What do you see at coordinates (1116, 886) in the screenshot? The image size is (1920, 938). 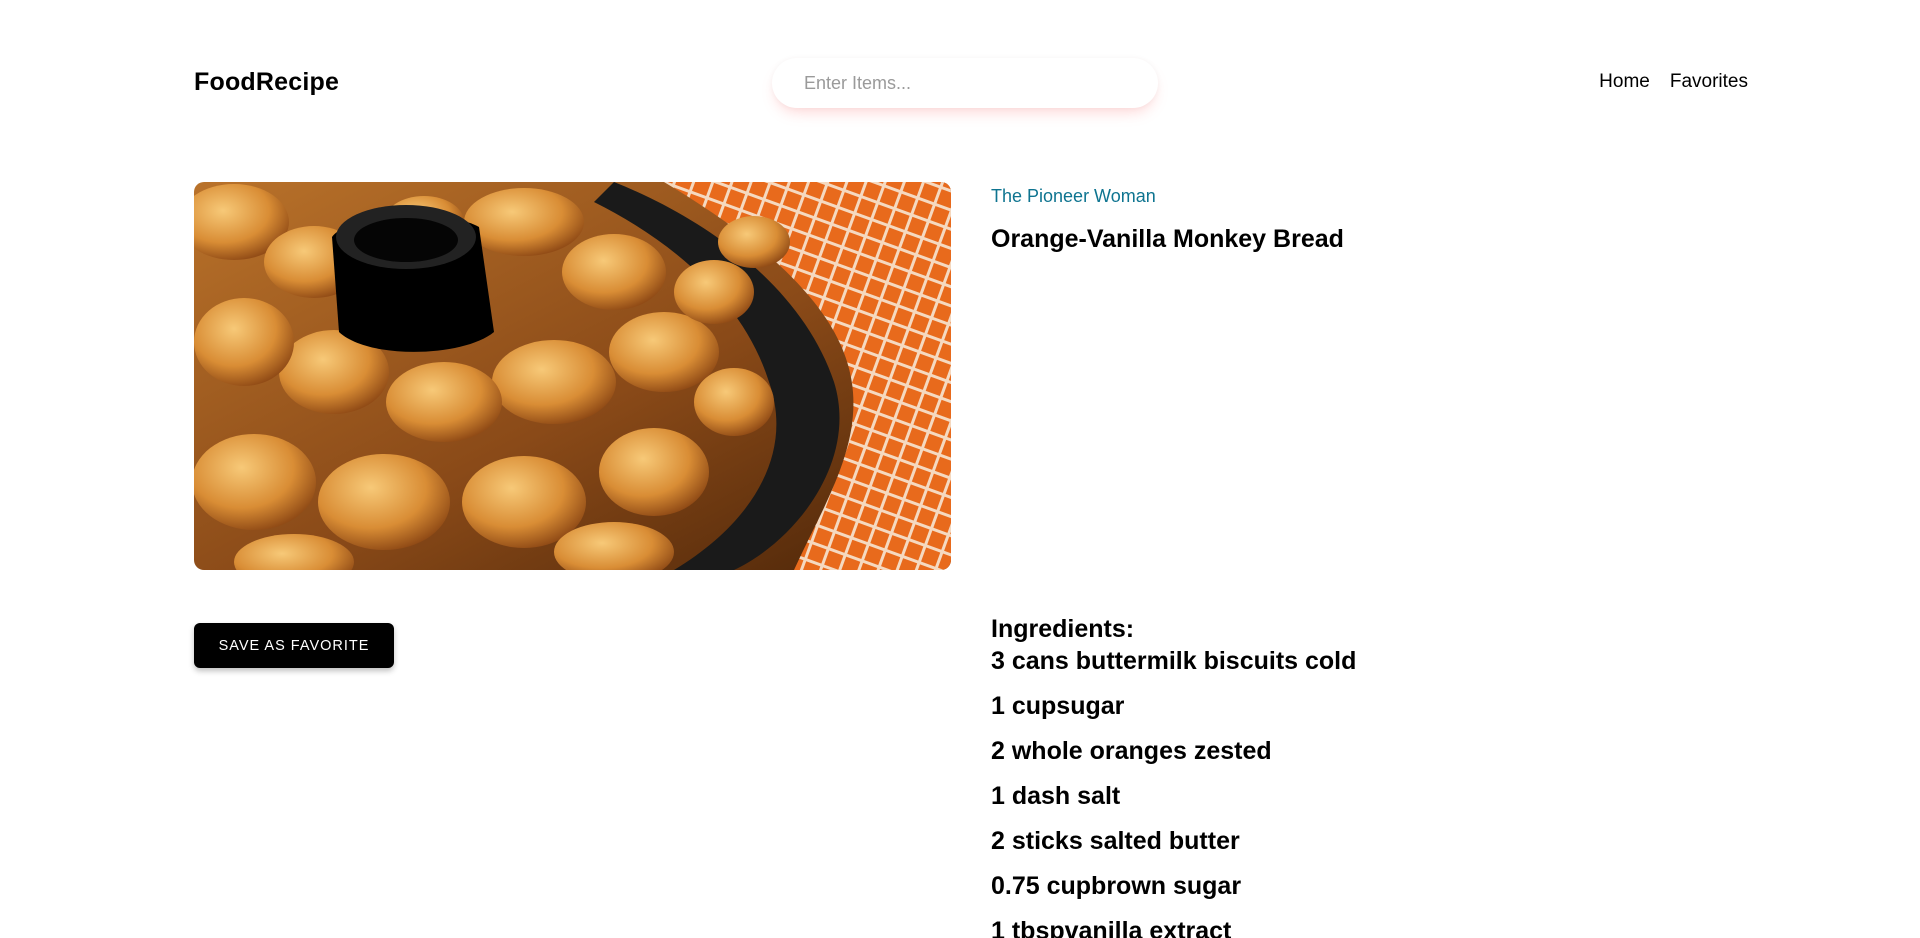 I see `ingredient-item: 0.75 cupbrown sugar` at bounding box center [1116, 886].